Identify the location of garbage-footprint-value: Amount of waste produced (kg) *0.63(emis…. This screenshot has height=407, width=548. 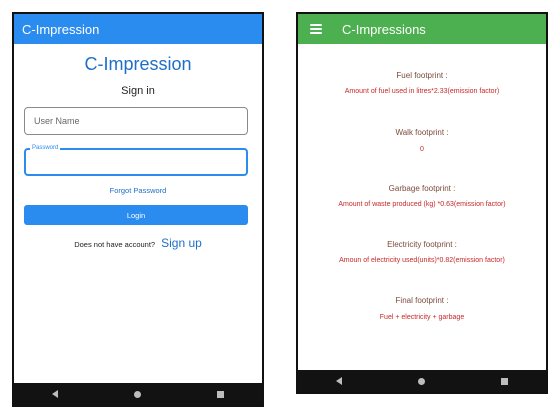
(422, 204).